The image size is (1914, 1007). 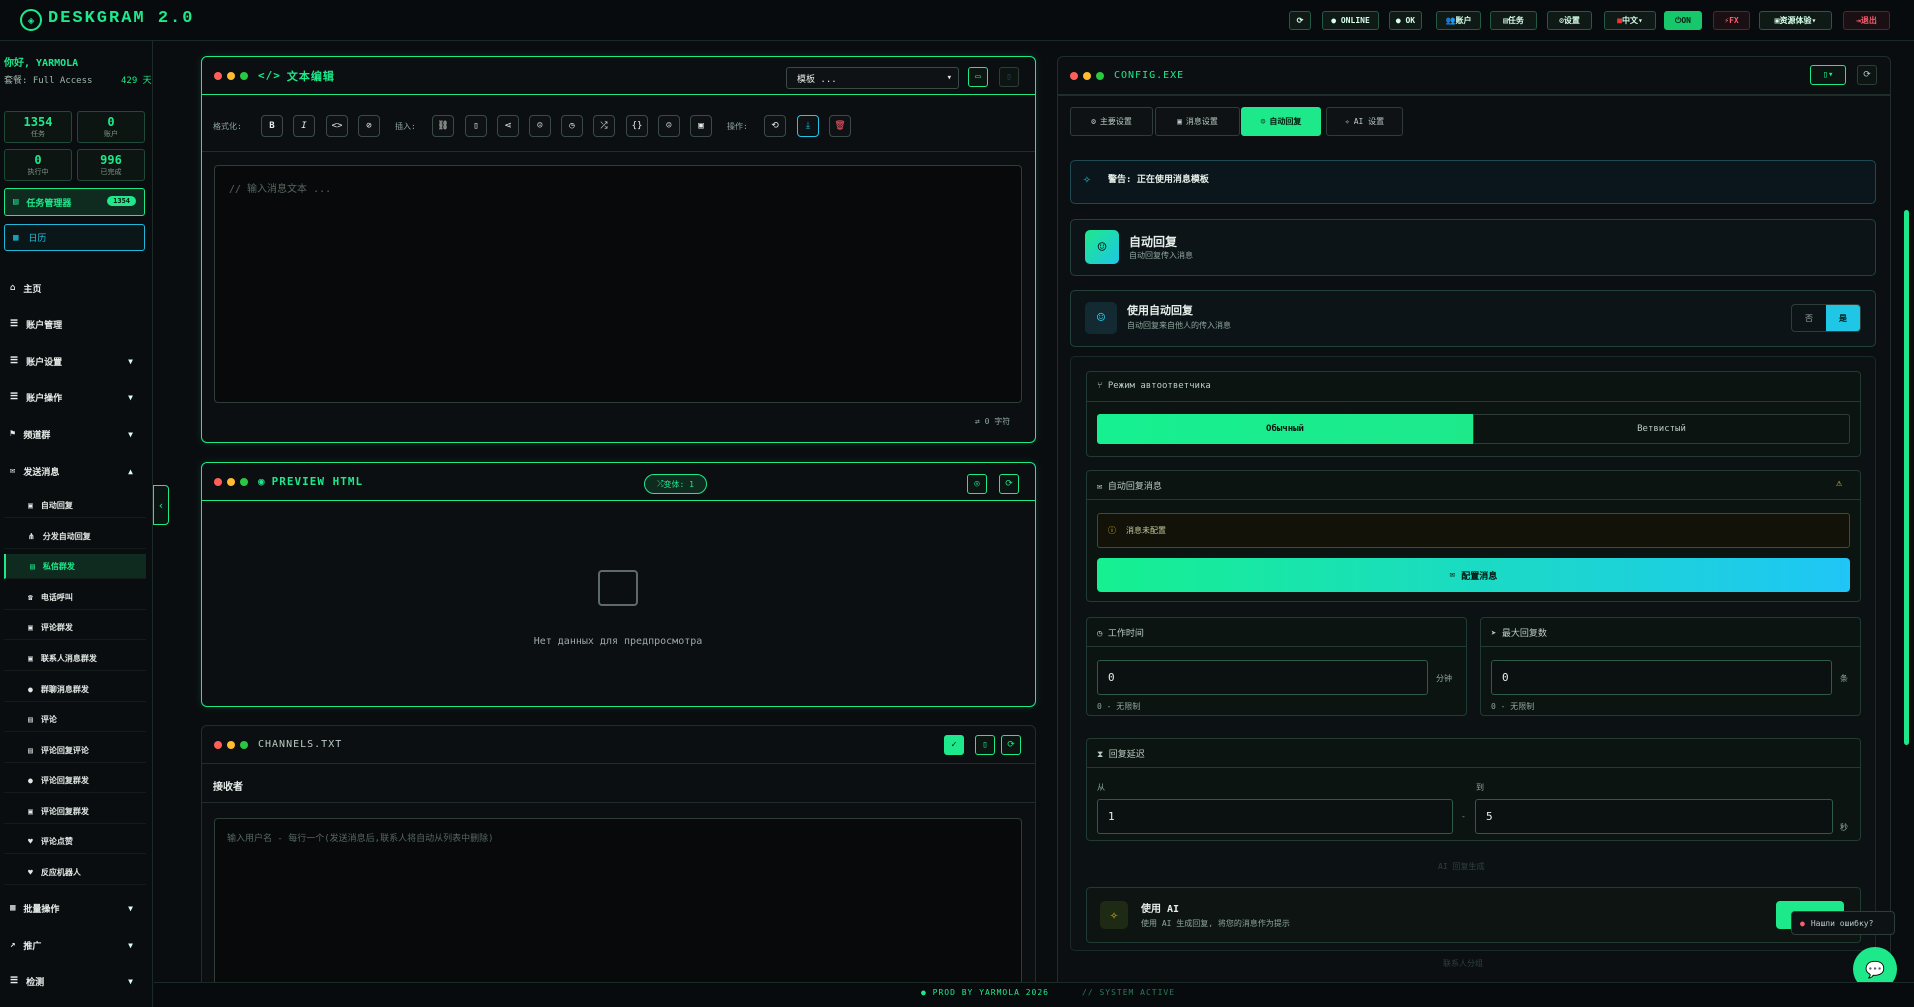 I want to click on configure-message-label: 配置消息, so click(x=1479, y=576).